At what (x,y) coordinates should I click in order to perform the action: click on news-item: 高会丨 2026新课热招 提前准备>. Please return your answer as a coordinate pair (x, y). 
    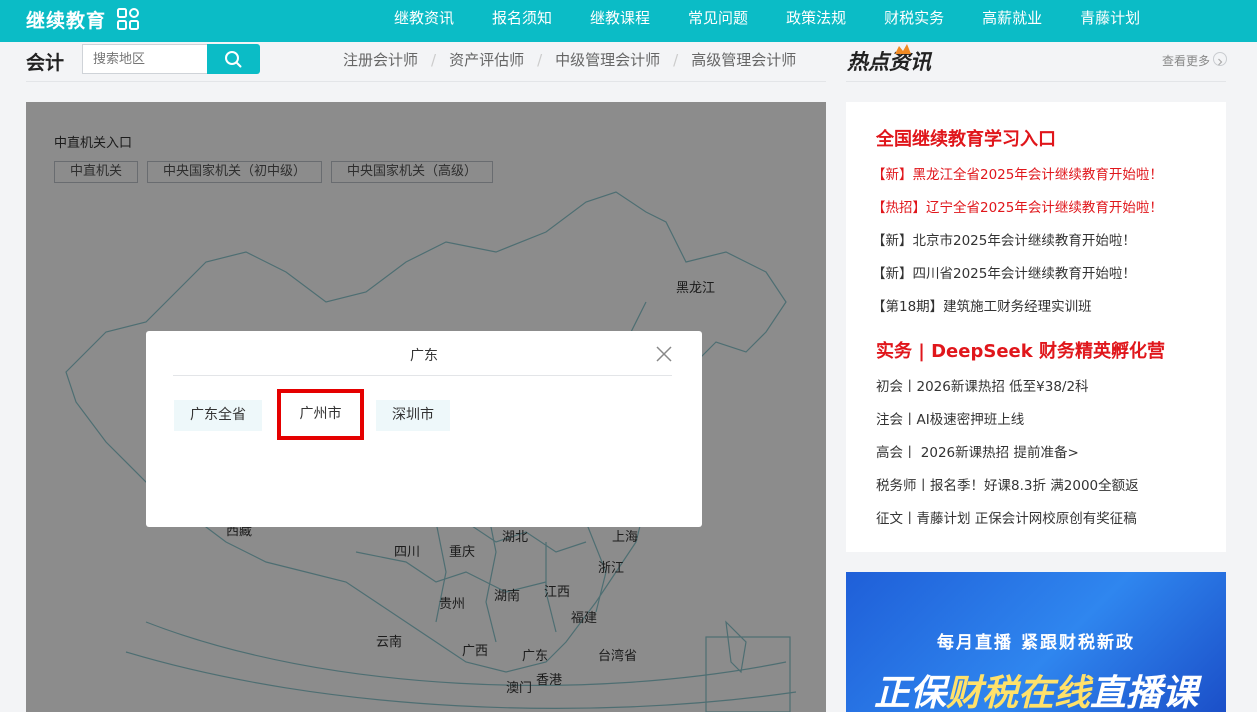
    Looking at the image, I should click on (977, 451).